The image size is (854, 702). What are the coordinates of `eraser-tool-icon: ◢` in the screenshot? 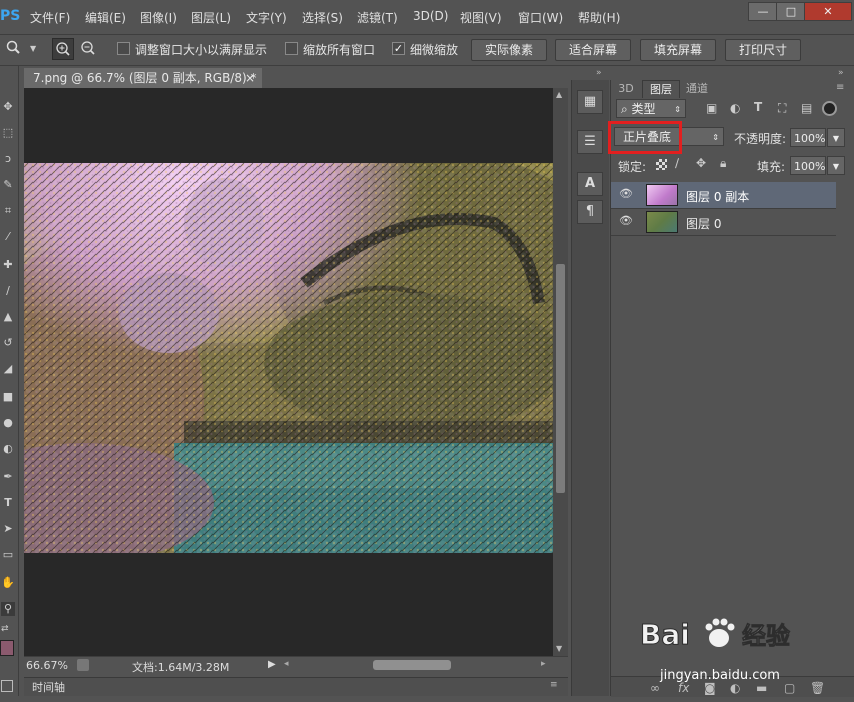 It's located at (8, 369).